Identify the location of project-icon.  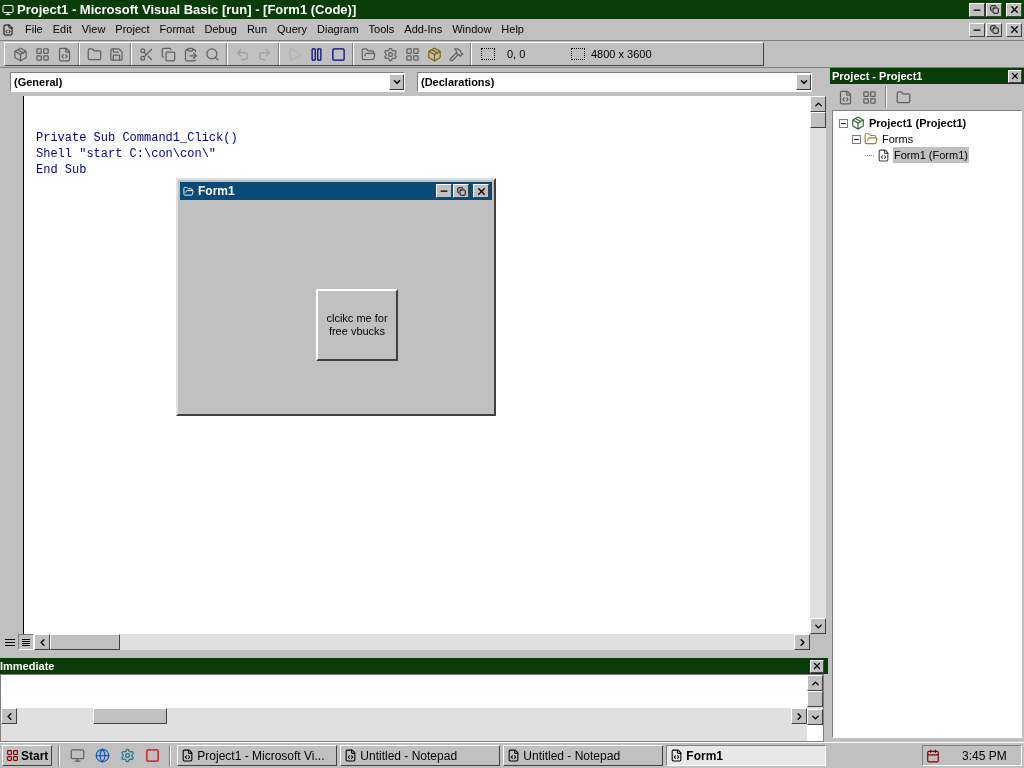
(858, 123).